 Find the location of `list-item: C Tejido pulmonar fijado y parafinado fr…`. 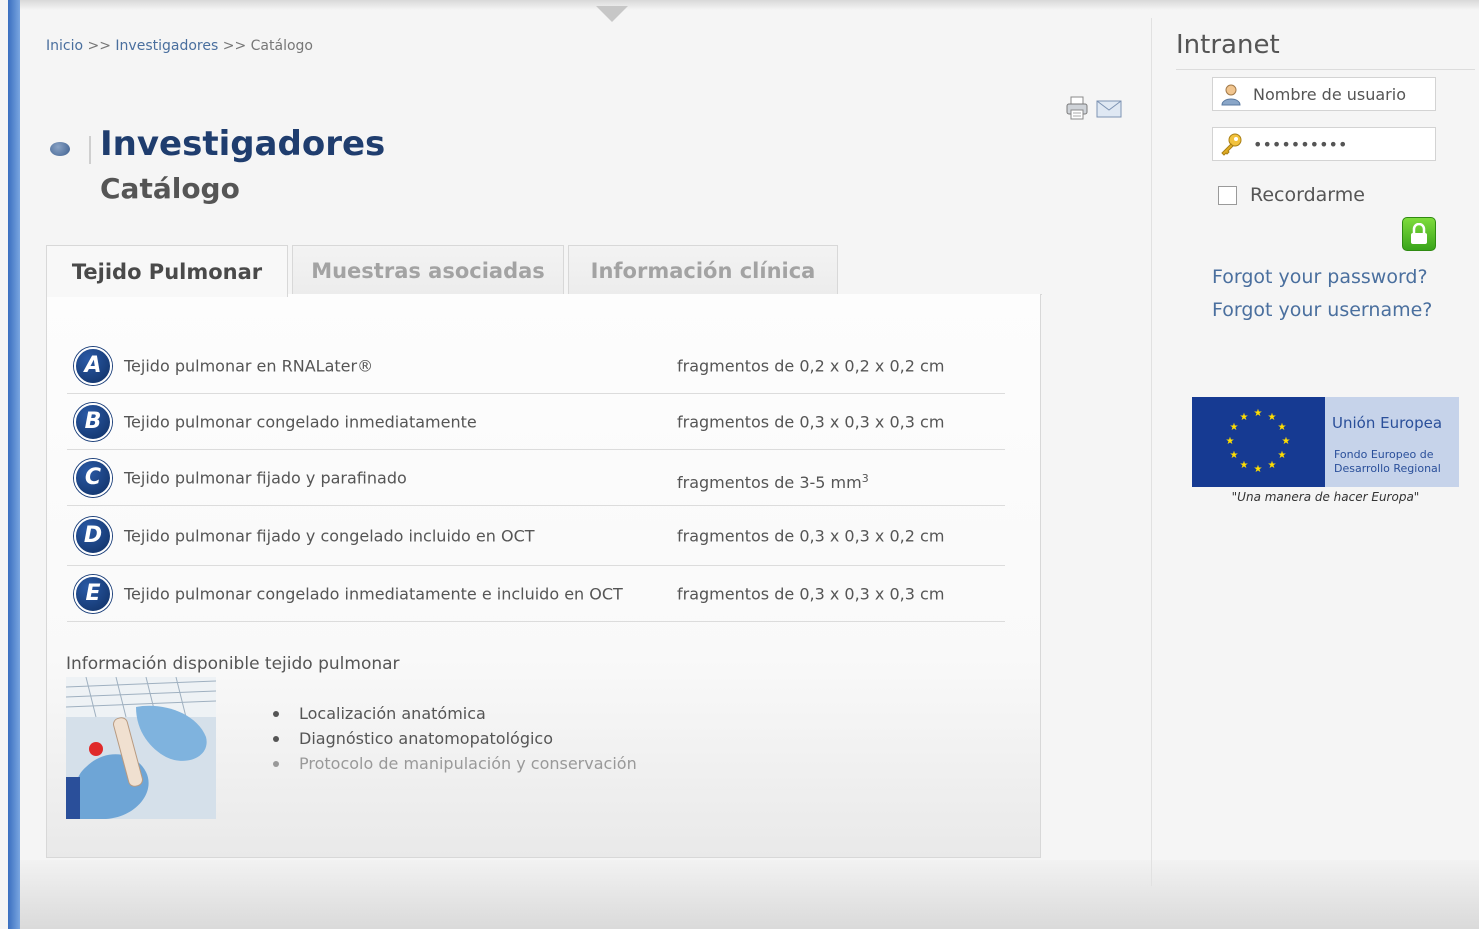

list-item: C Tejido pulmonar fijado y parafinado fr… is located at coordinates (536, 478).